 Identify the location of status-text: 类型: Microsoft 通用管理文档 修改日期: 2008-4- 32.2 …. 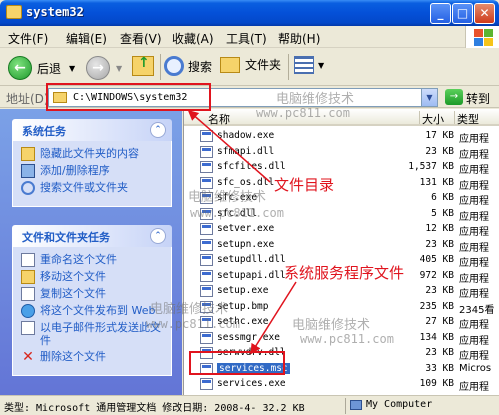
(154, 408).